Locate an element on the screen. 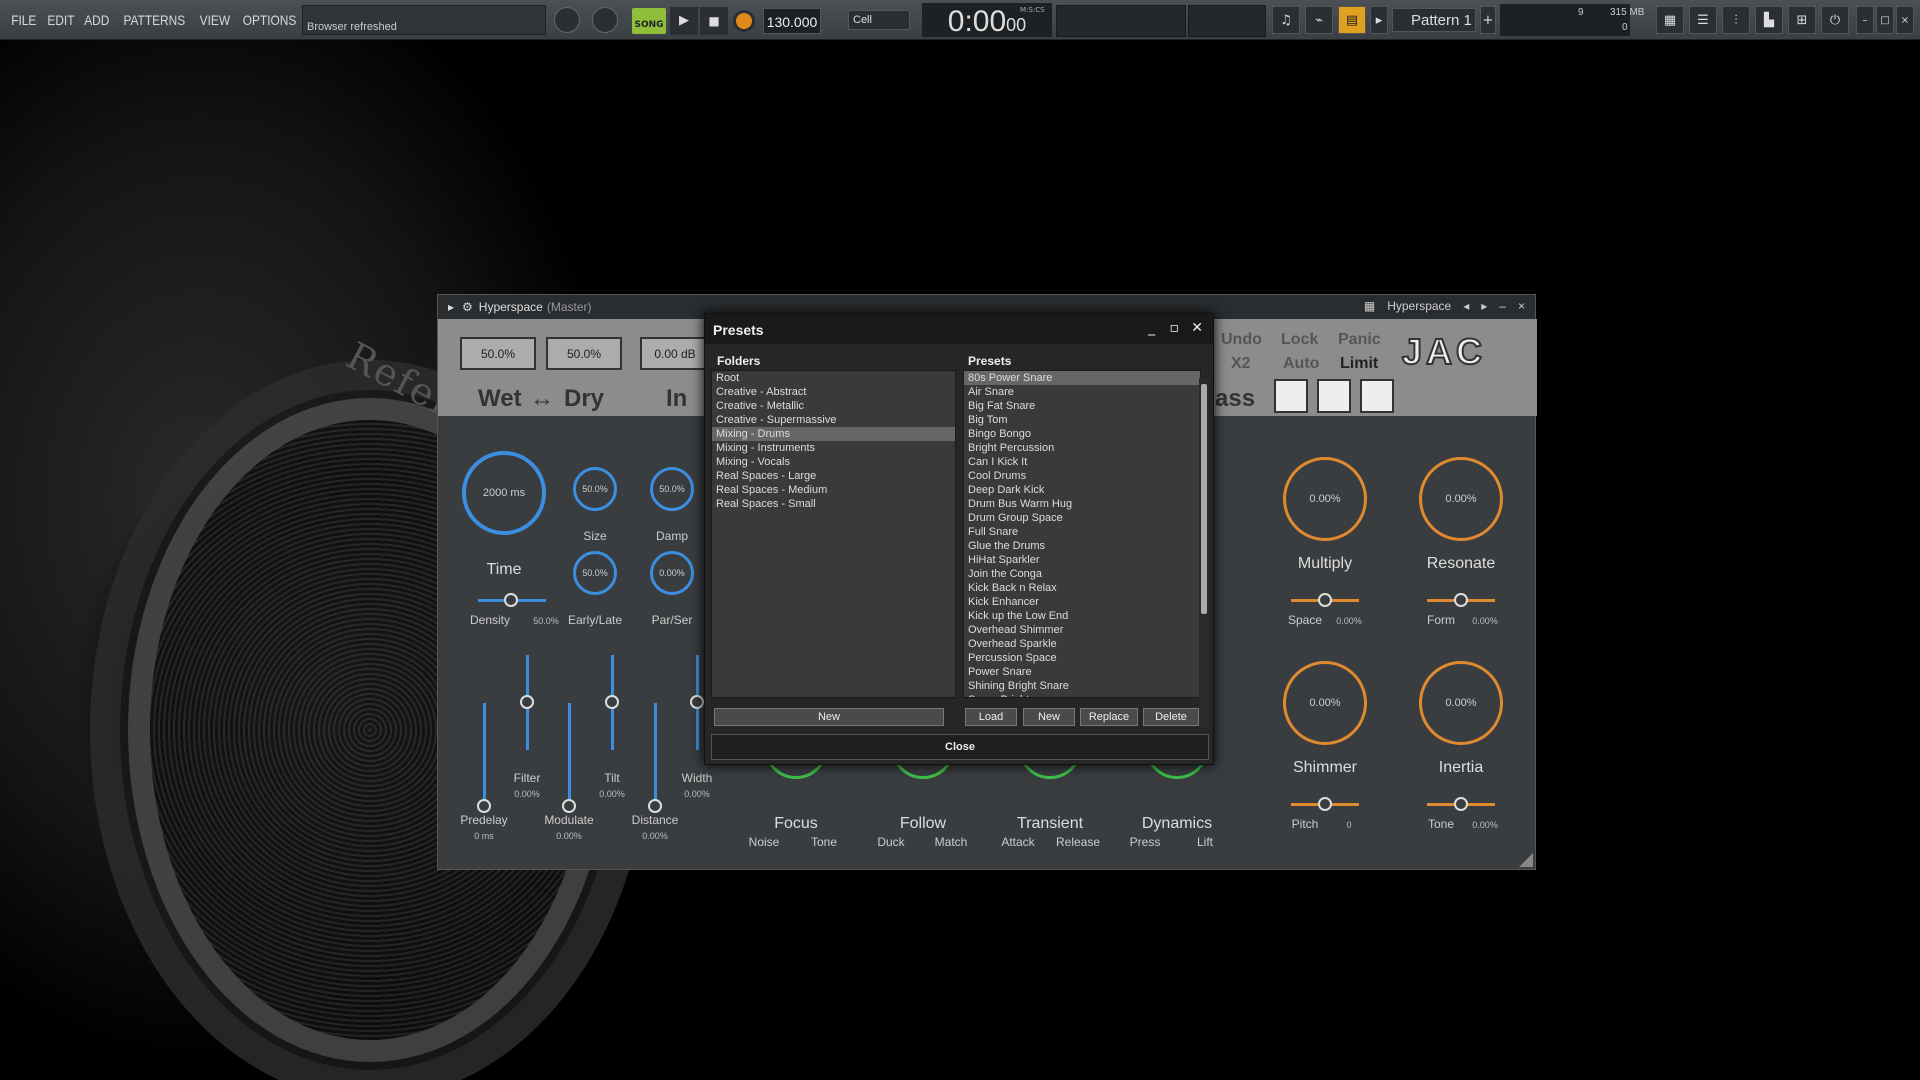 The height and width of the screenshot is (1080, 1920). menu-item-file: FILE is located at coordinates (24, 20).